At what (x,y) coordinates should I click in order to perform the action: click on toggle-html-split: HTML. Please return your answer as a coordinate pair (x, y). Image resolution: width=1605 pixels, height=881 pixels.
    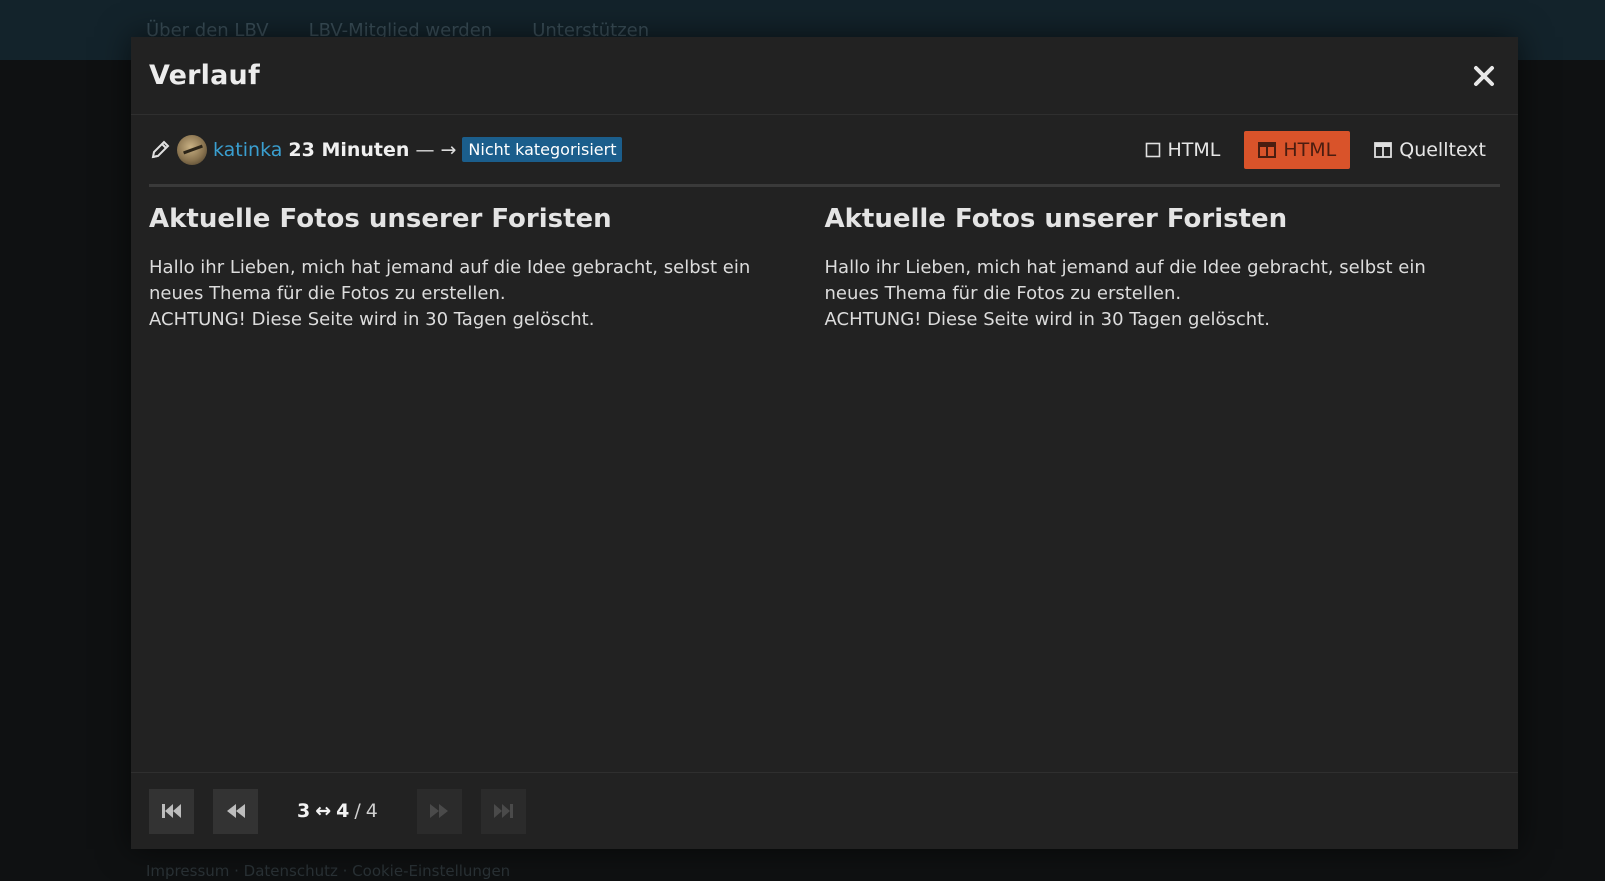
    Looking at the image, I should click on (1297, 149).